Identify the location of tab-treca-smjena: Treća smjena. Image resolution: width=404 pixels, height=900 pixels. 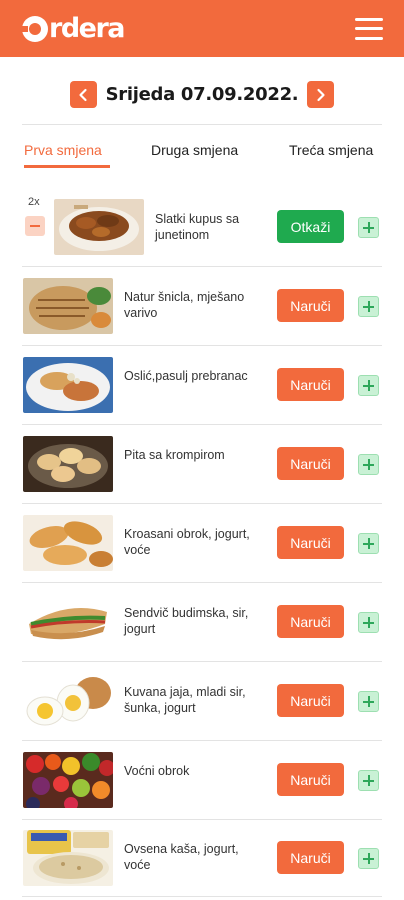
(331, 150).